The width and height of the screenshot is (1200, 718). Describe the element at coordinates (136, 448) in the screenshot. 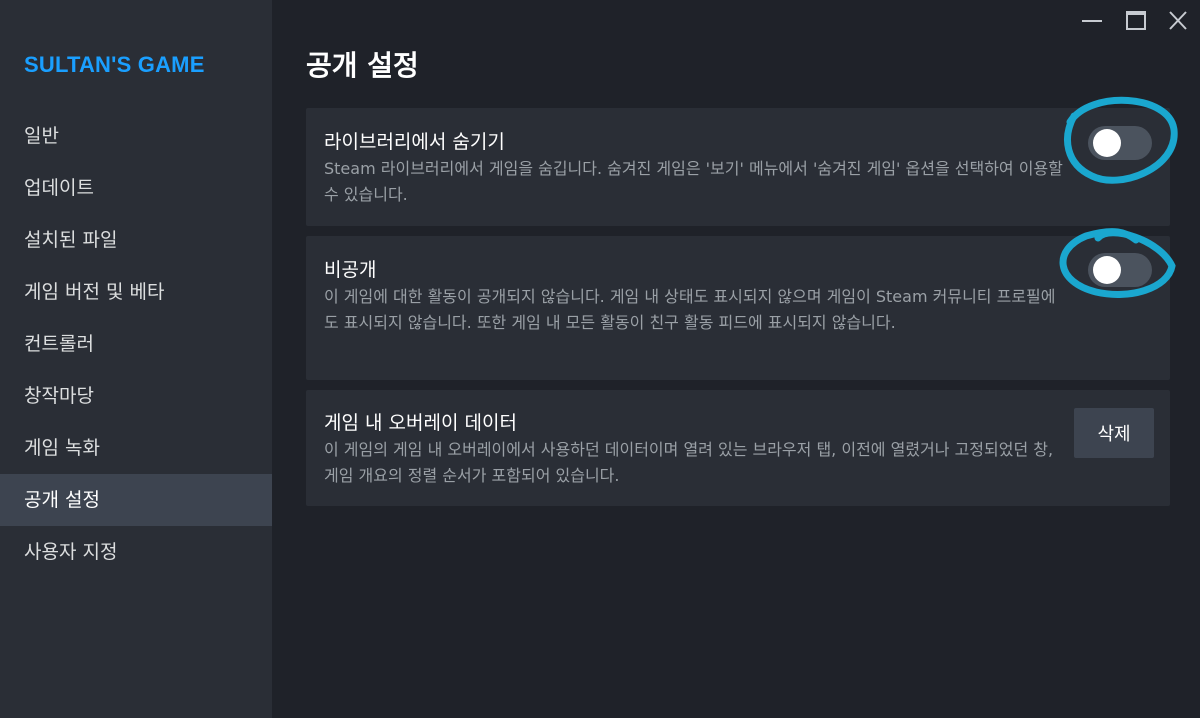

I see `sidebar-item-game-recording: 게임 녹화` at that location.